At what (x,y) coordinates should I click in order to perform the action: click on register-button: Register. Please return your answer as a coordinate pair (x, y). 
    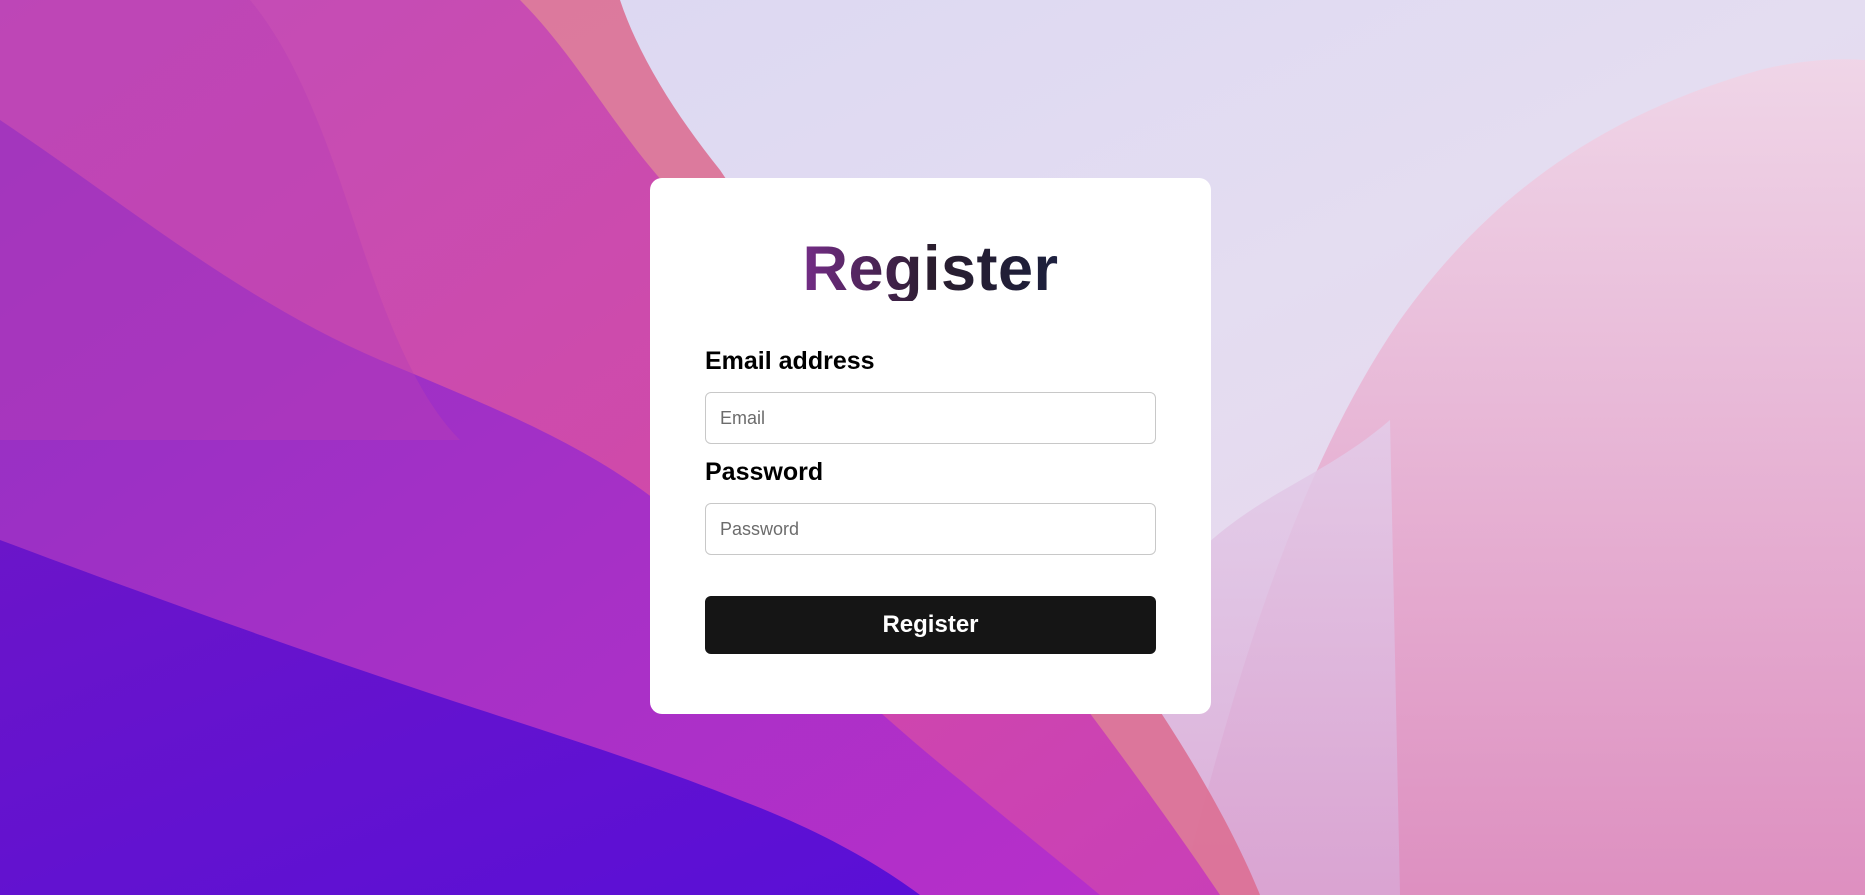
    Looking at the image, I should click on (930, 625).